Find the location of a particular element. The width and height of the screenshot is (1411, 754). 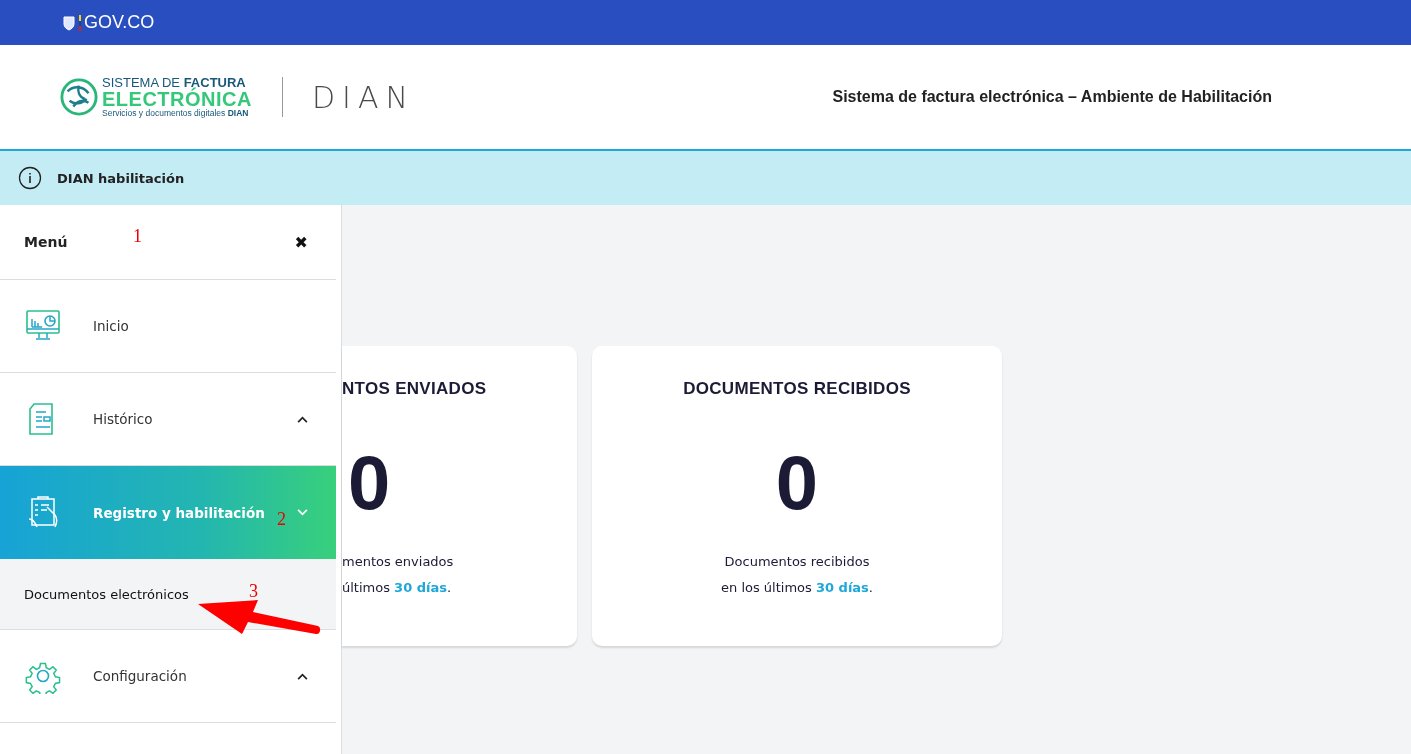

card-title: NTOS ENVIADOS is located at coordinates (414, 389).